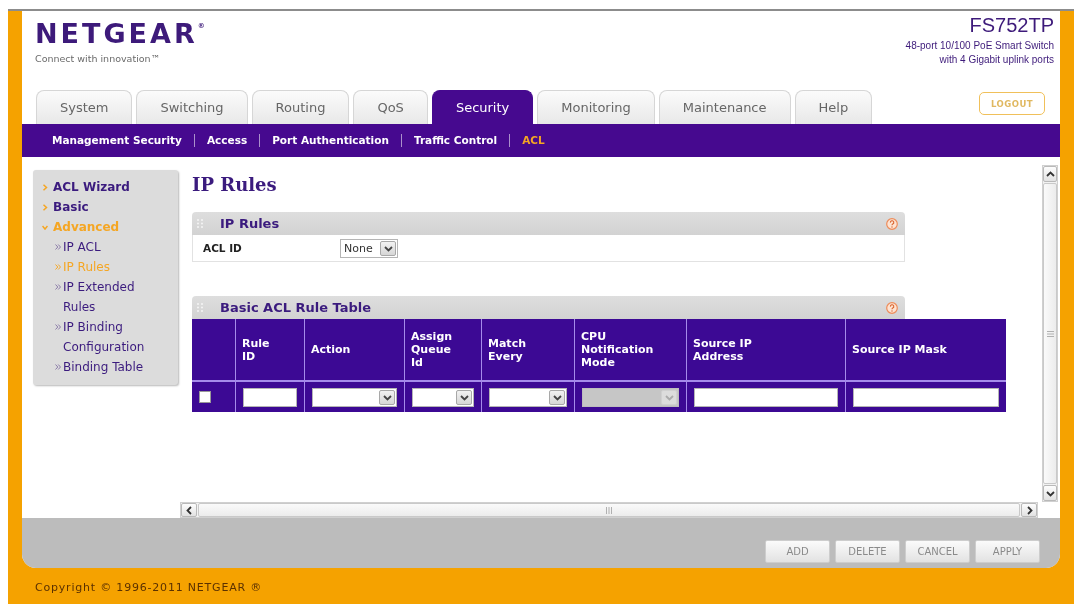 This screenshot has width=1076, height=604. Describe the element at coordinates (867, 551) in the screenshot. I see `action-button: DELETE` at that location.